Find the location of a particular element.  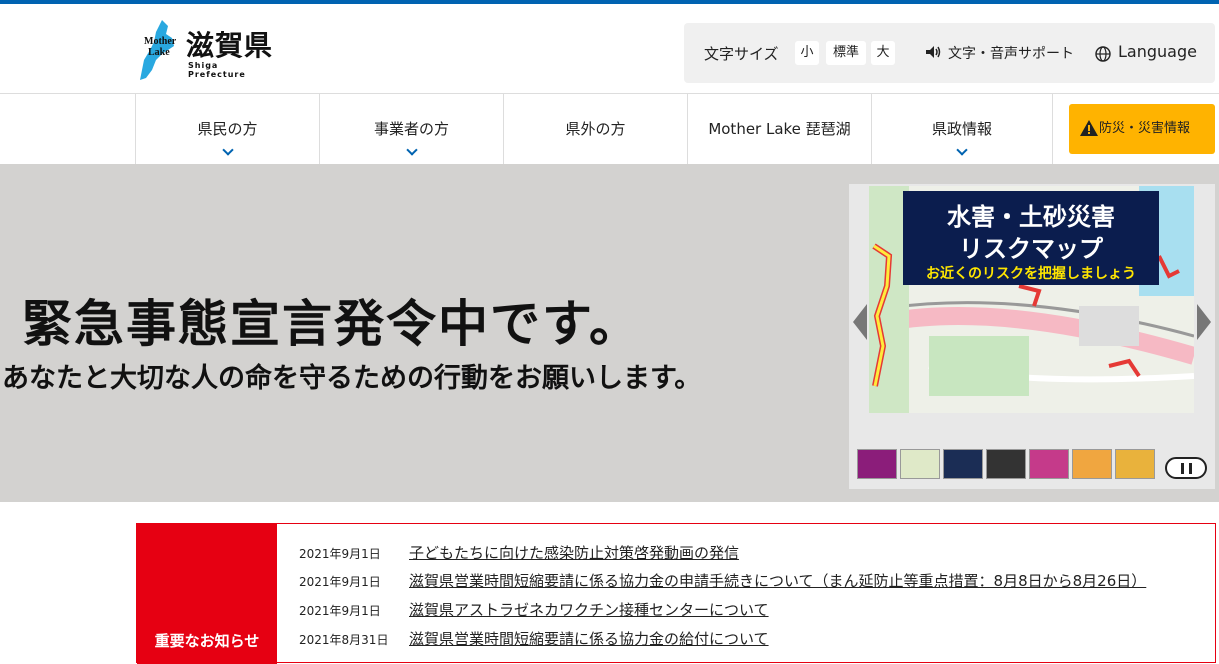

news-date: 2021年8月31日 is located at coordinates (344, 640).